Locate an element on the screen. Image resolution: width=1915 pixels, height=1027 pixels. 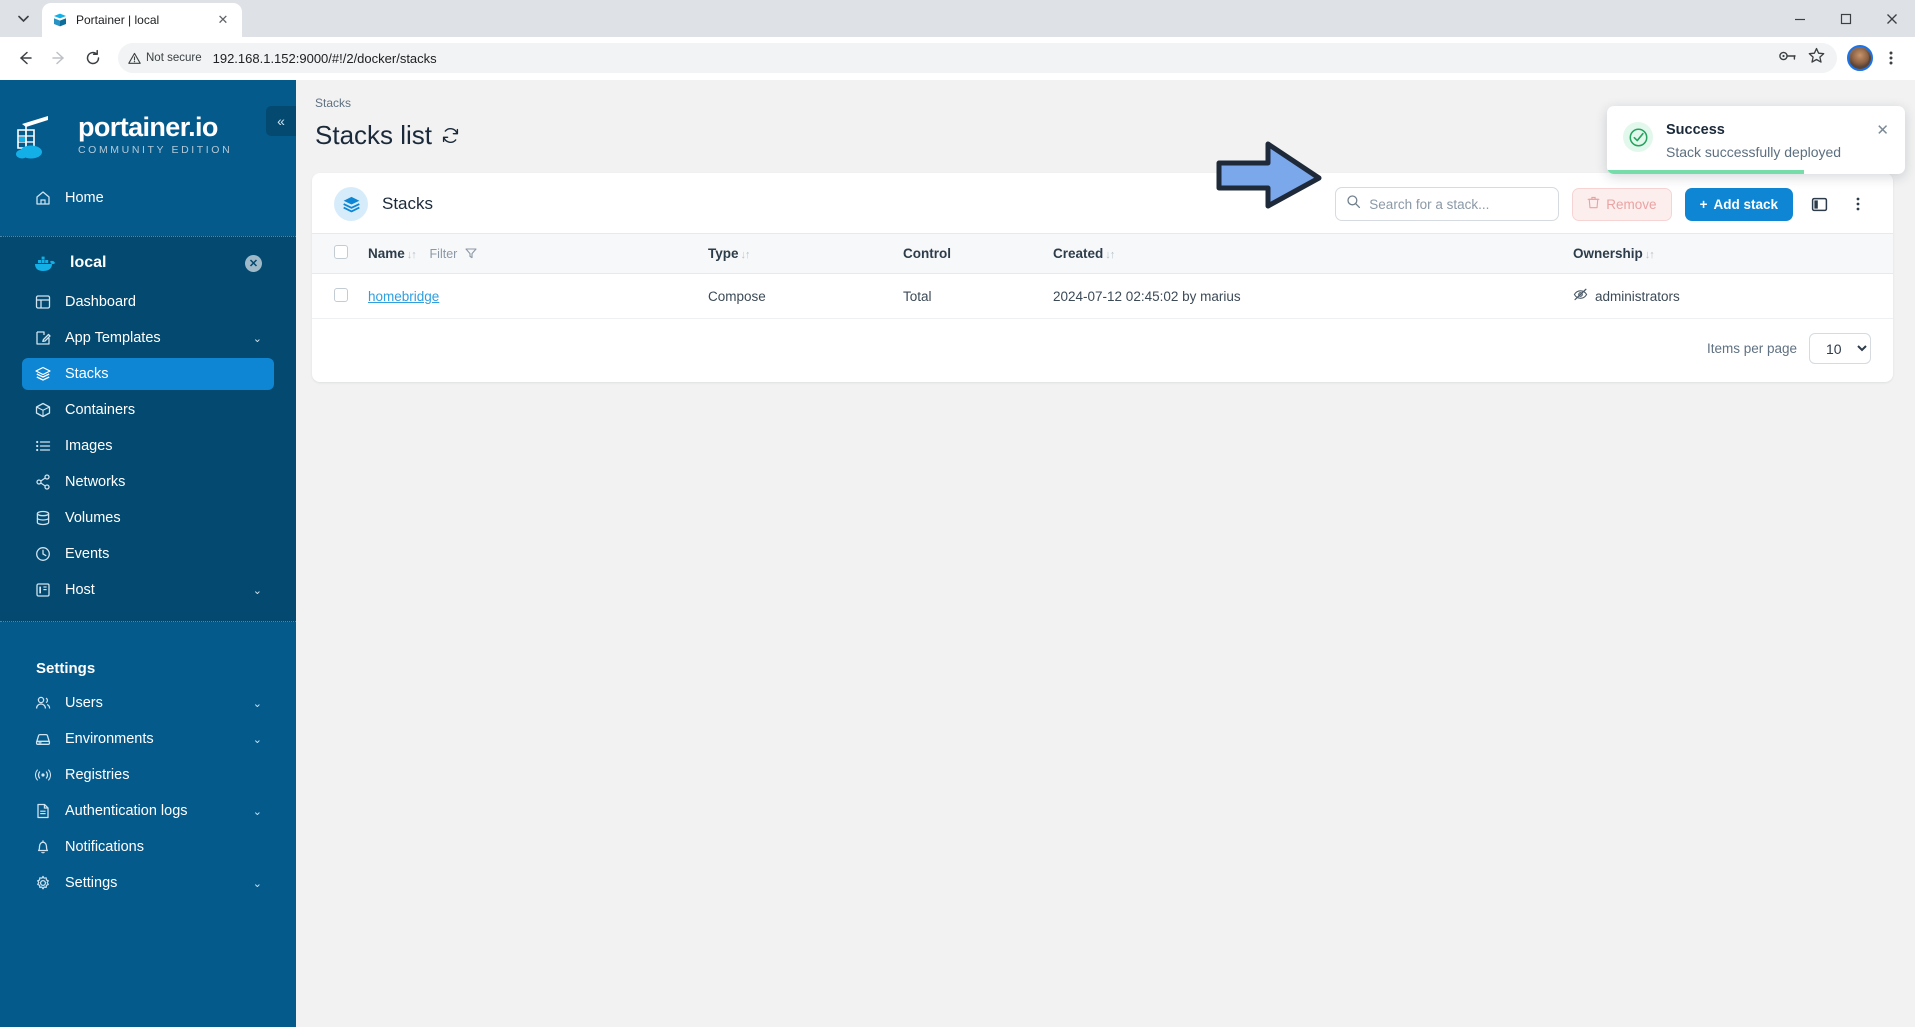
sidebar-item-label: Dashboard is located at coordinates (100, 302).